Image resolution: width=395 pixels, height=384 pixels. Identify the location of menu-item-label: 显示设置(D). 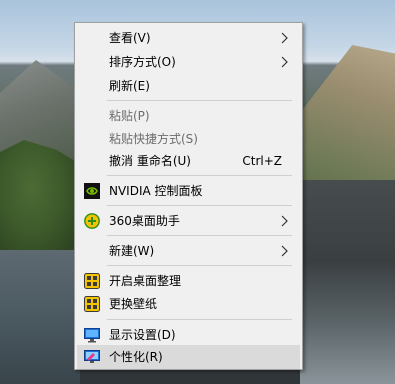
(142, 335).